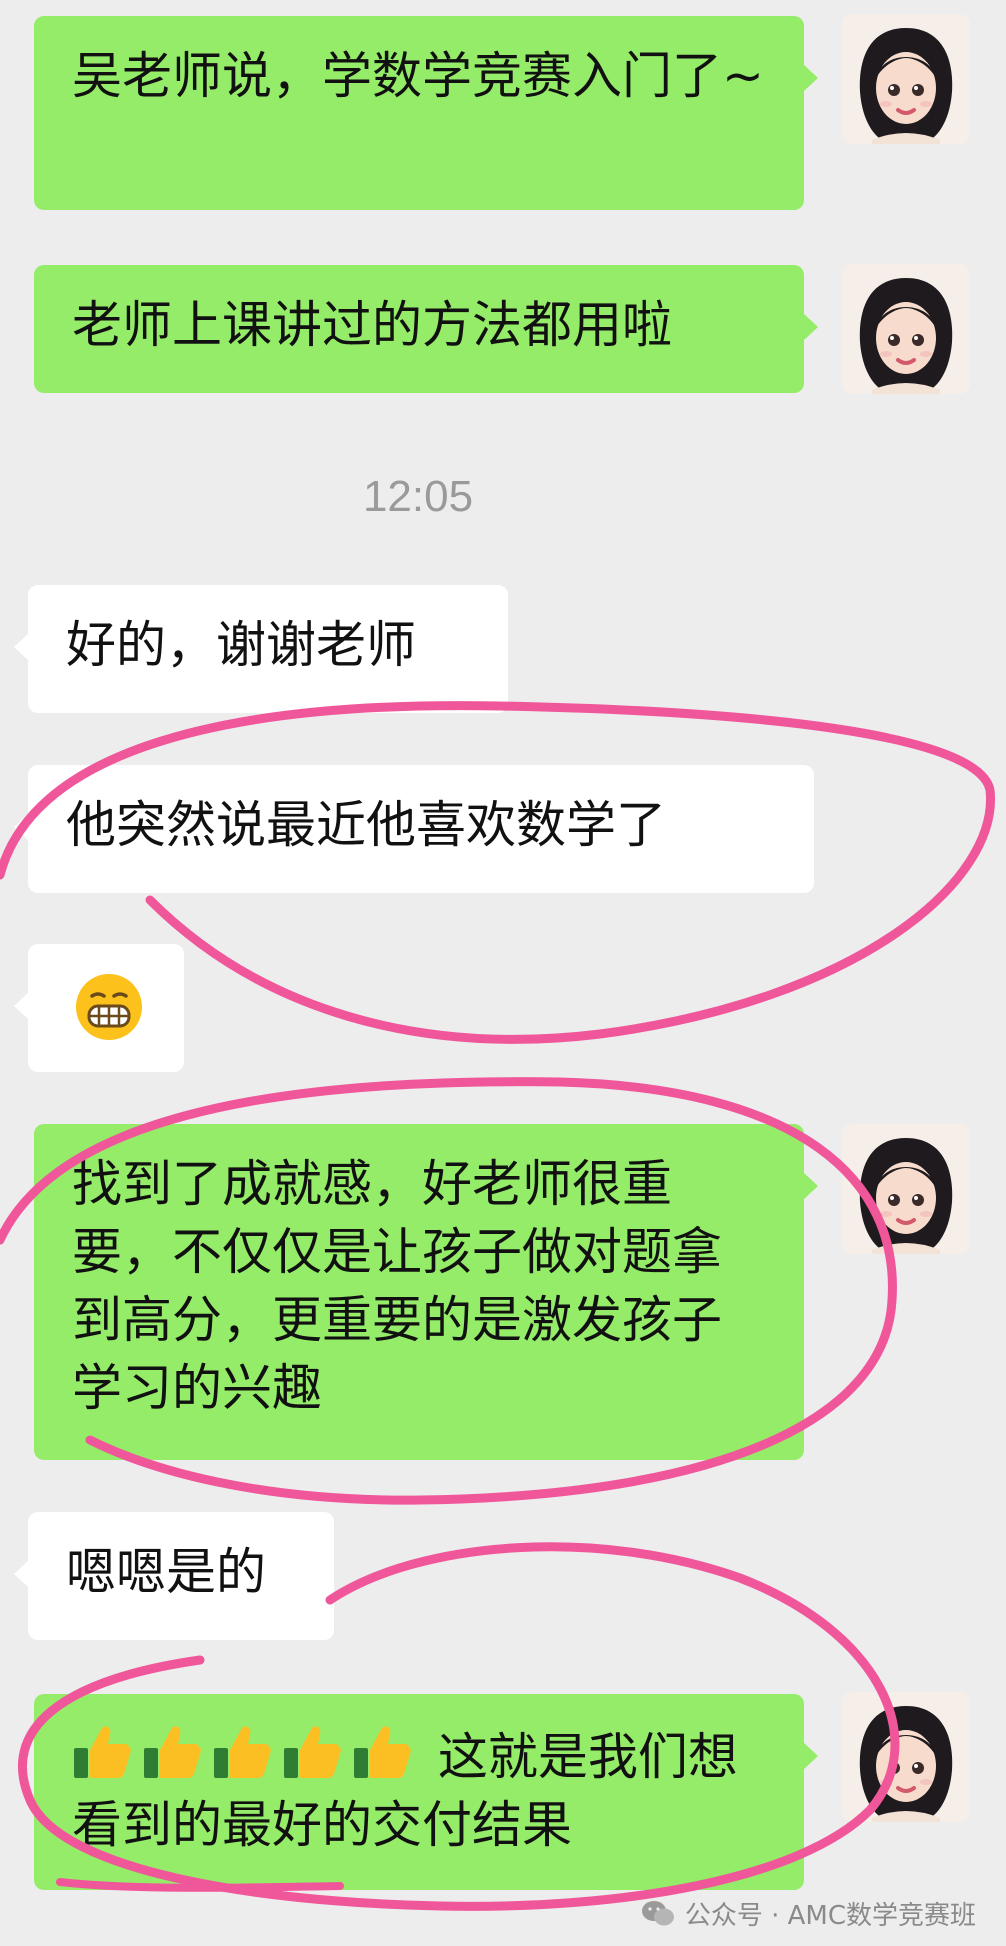 This screenshot has width=1006, height=1946. Describe the element at coordinates (426, 1792) in the screenshot. I see `message-bubble-outgoing: 这就是我们想看到的最好的交付结果` at that location.